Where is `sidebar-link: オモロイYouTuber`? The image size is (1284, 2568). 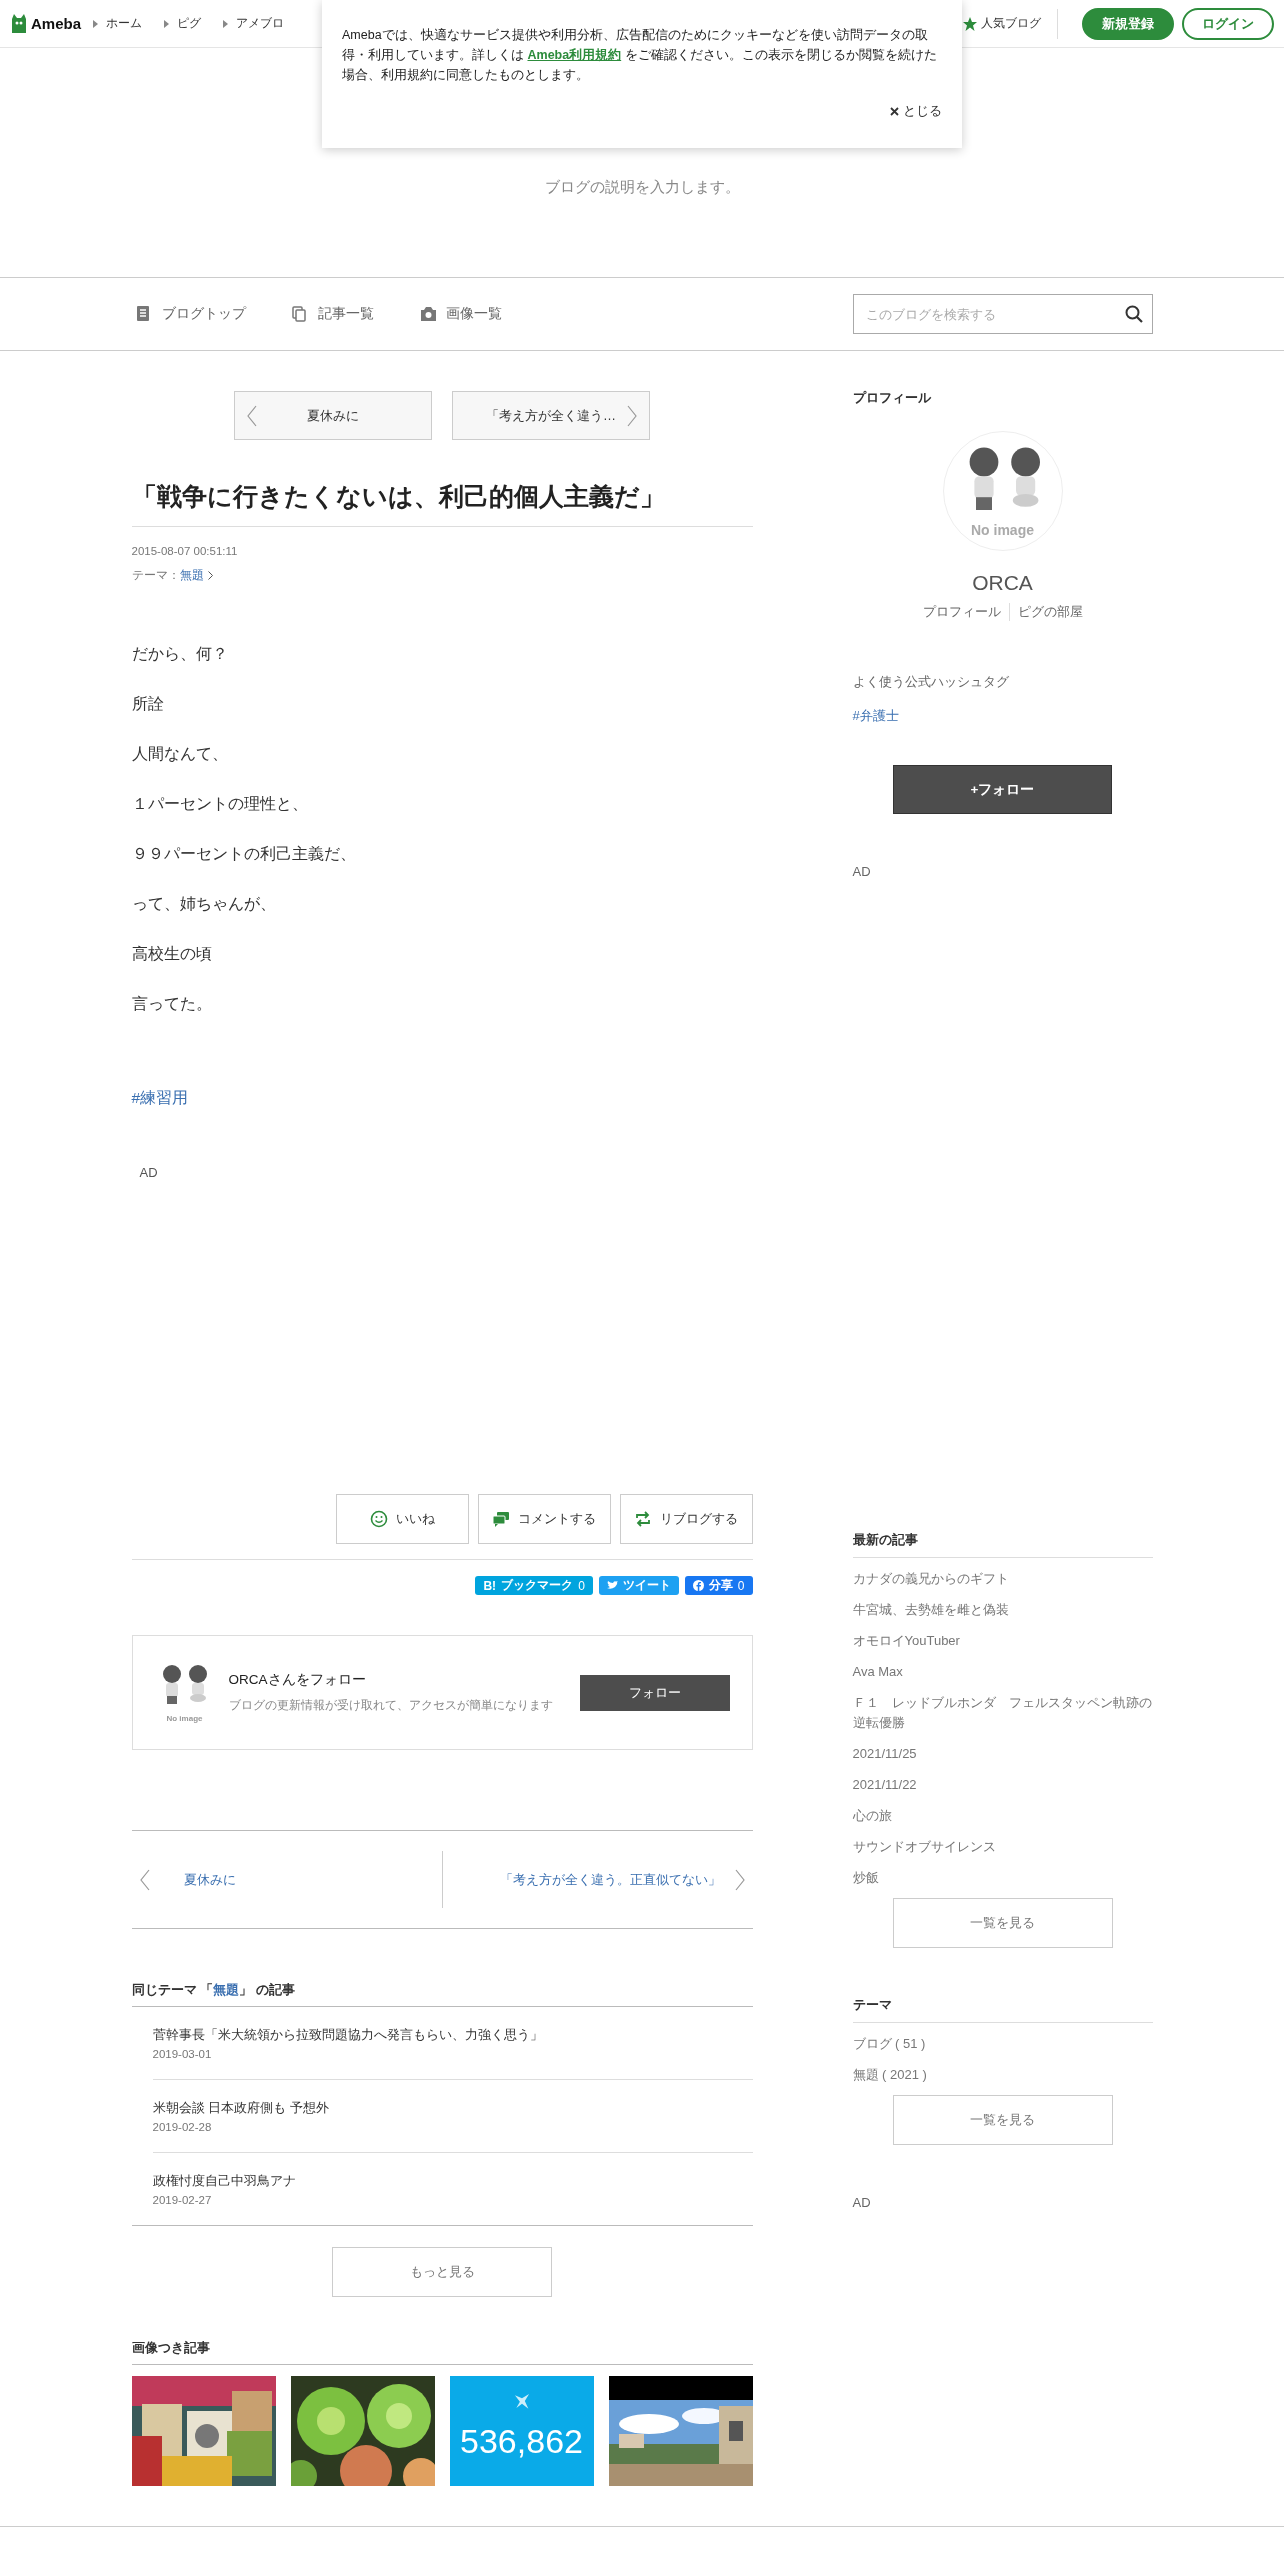
sidebar-link: オモロイYouTuber is located at coordinates (1002, 1641).